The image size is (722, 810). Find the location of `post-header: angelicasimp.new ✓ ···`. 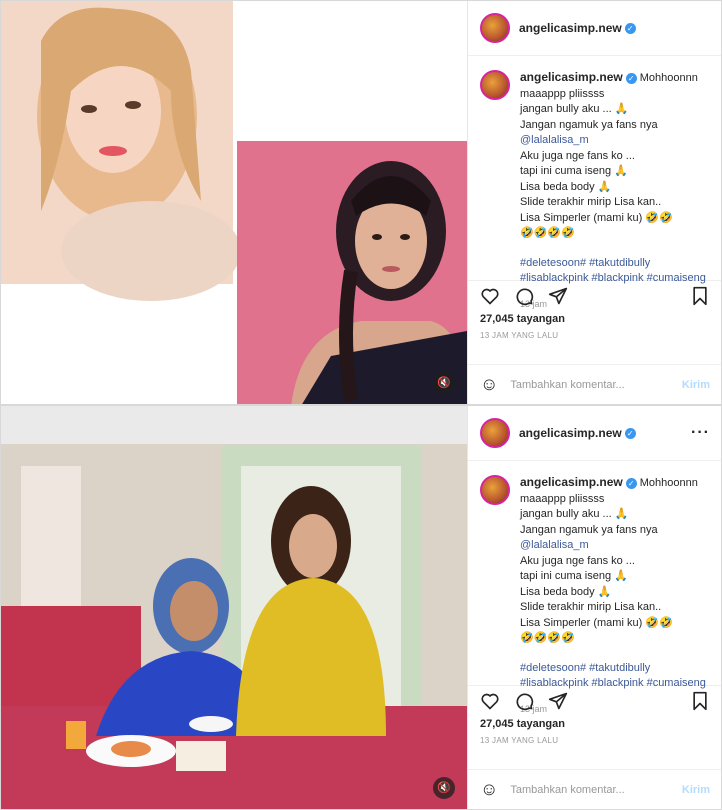

post-header: angelicasimp.new ✓ ··· is located at coordinates (594, 433).